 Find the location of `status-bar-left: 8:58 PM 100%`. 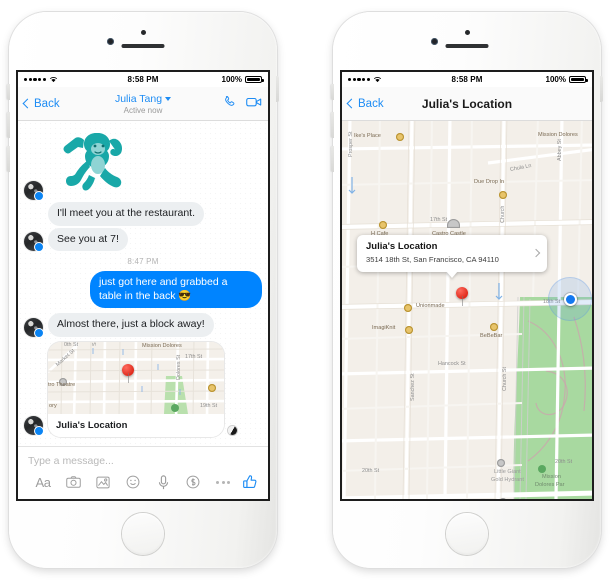

status-bar-left: 8:58 PM 100% is located at coordinates (143, 79).